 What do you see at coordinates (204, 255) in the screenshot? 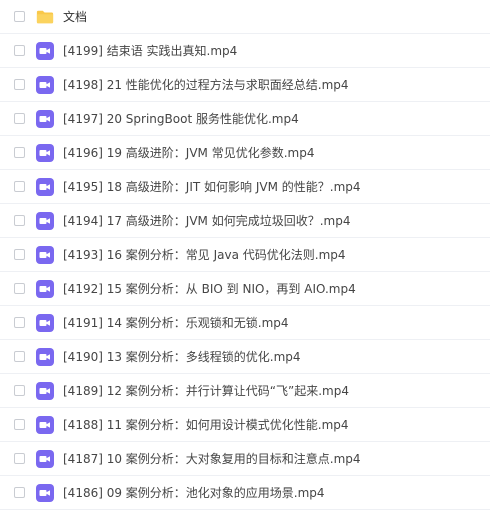
I see `file-name: [4193] 16 案例分析：常见 Java 代码优化法则.mp4` at bounding box center [204, 255].